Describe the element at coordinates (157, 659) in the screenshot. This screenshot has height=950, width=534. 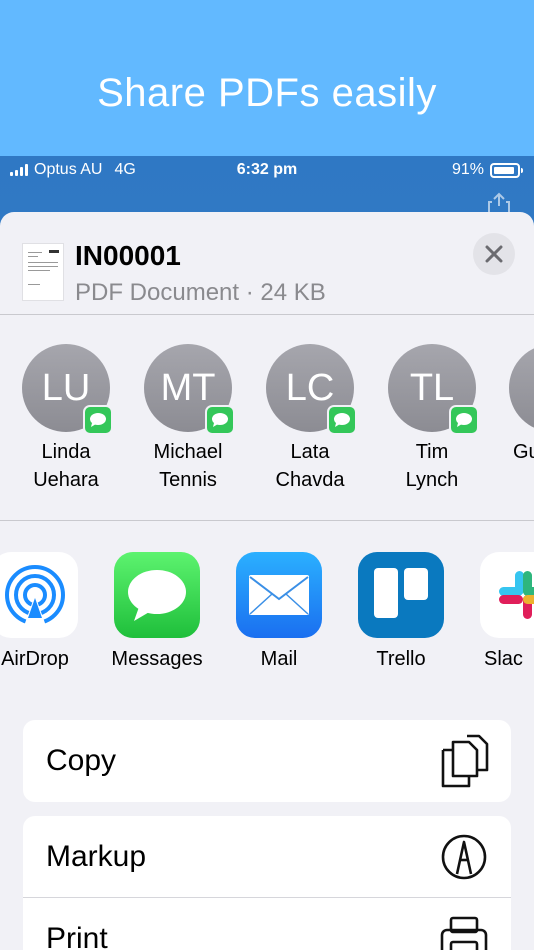
I see `app-label: Messages` at that location.